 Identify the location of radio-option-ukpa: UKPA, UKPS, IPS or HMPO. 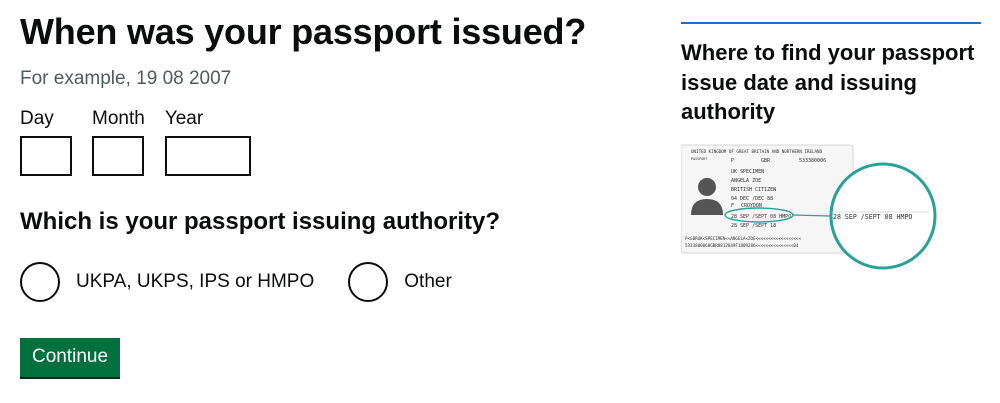
(167, 281).